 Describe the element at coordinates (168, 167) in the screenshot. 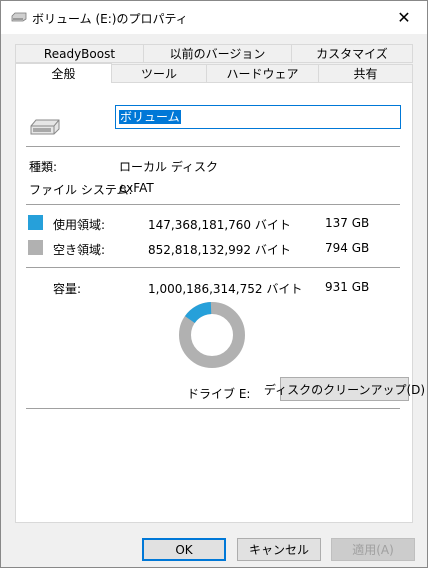

I see `type-value: ローカル ディスク` at that location.